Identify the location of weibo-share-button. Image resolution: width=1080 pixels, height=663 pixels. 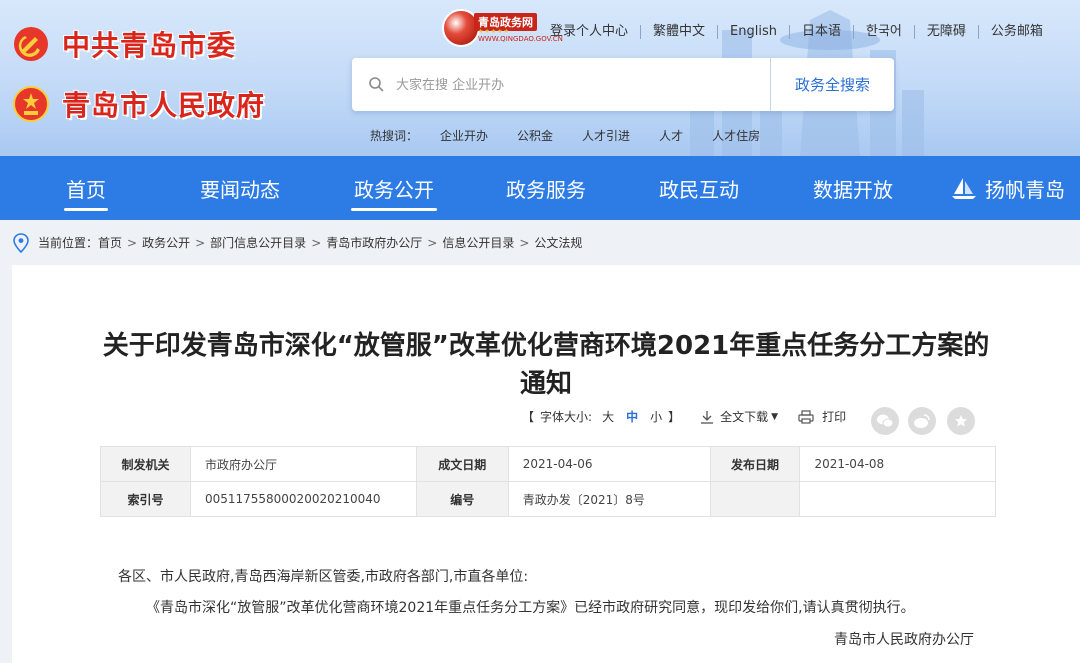
(922, 421).